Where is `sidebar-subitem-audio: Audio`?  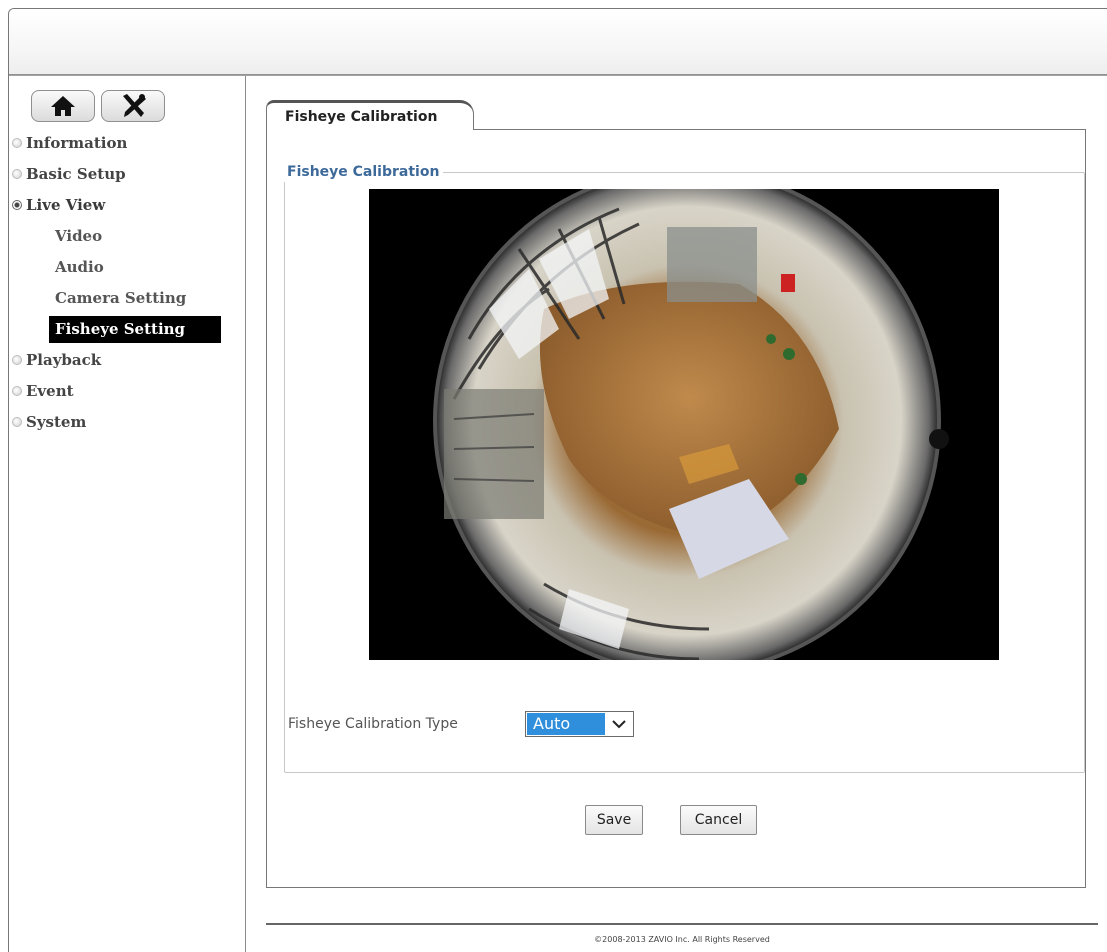 sidebar-subitem-audio: Audio is located at coordinates (127, 267).